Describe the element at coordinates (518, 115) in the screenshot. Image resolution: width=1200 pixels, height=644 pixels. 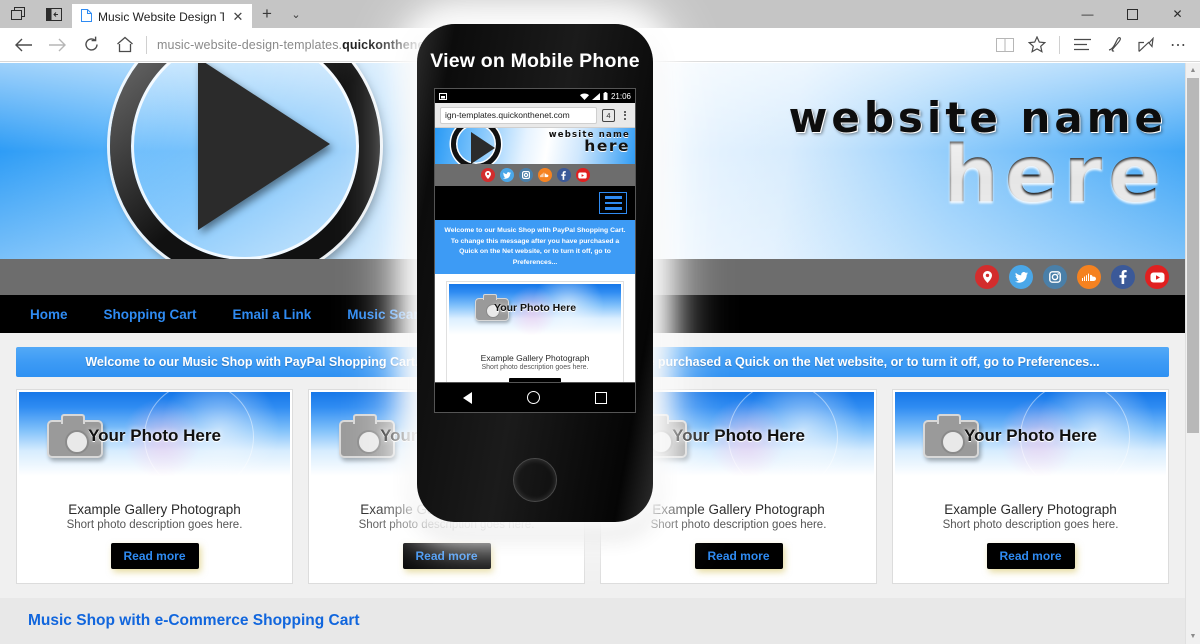
I see `mobile-address-bar: ign-templates.quickonthenet.com` at that location.